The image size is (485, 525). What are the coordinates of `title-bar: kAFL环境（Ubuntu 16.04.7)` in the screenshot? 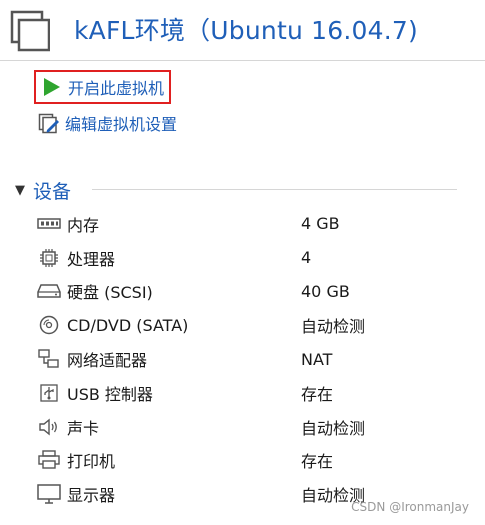 It's located at (242, 29).